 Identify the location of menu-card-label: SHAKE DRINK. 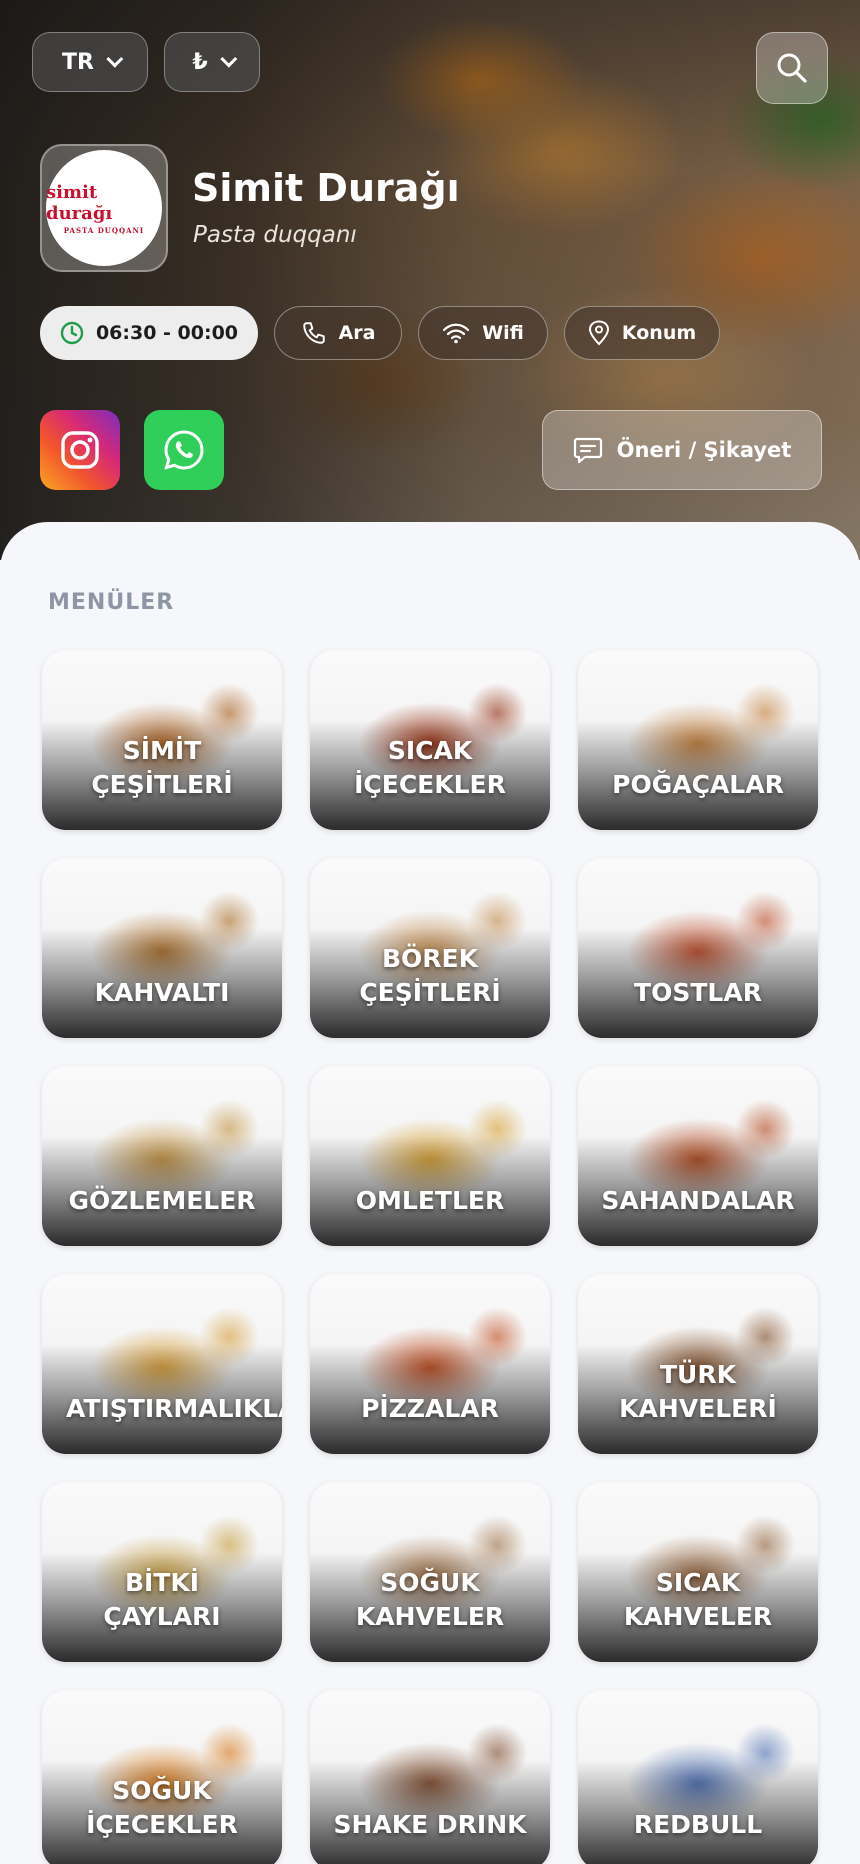
(430, 1824).